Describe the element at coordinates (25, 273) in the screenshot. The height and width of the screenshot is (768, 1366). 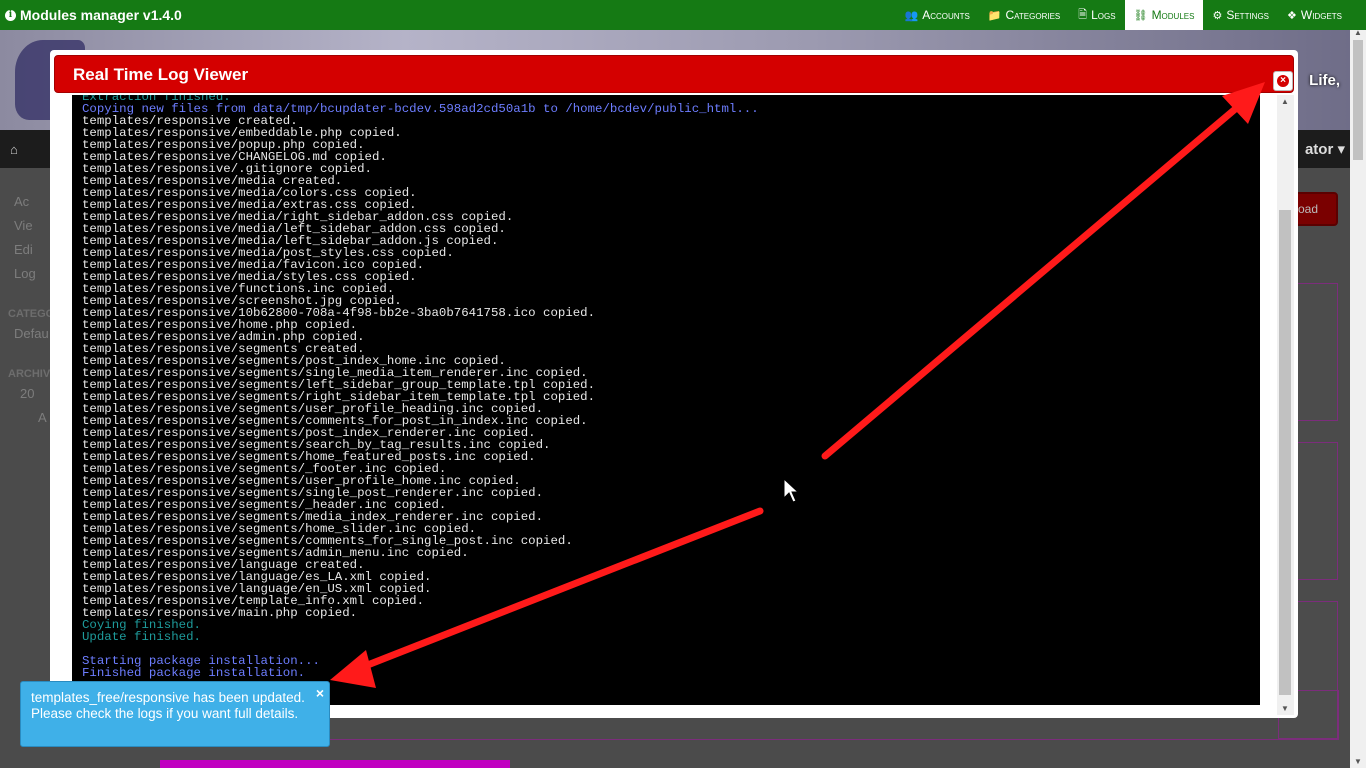
I see `sidebar-item-logout: Log` at that location.